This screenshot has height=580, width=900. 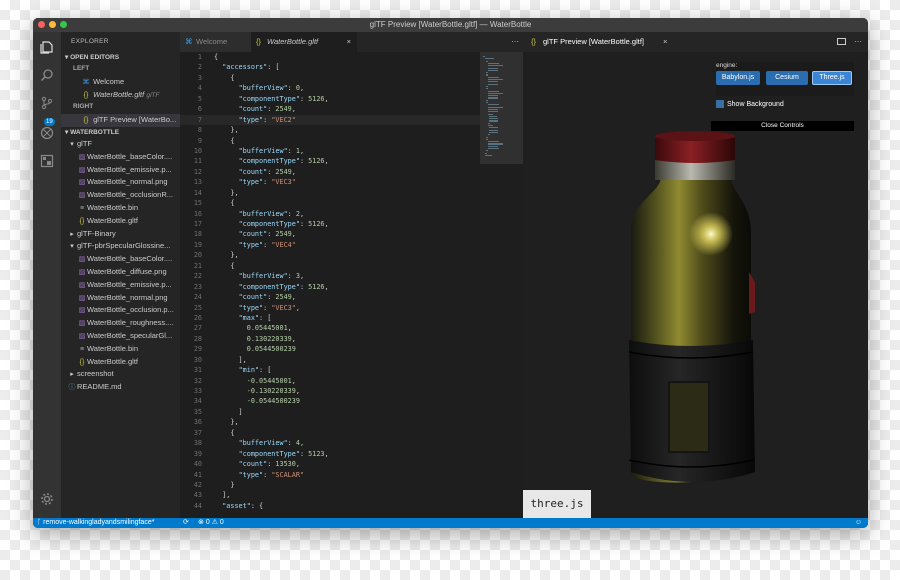 I want to click on code-token: : [, so click(x=265, y=317).